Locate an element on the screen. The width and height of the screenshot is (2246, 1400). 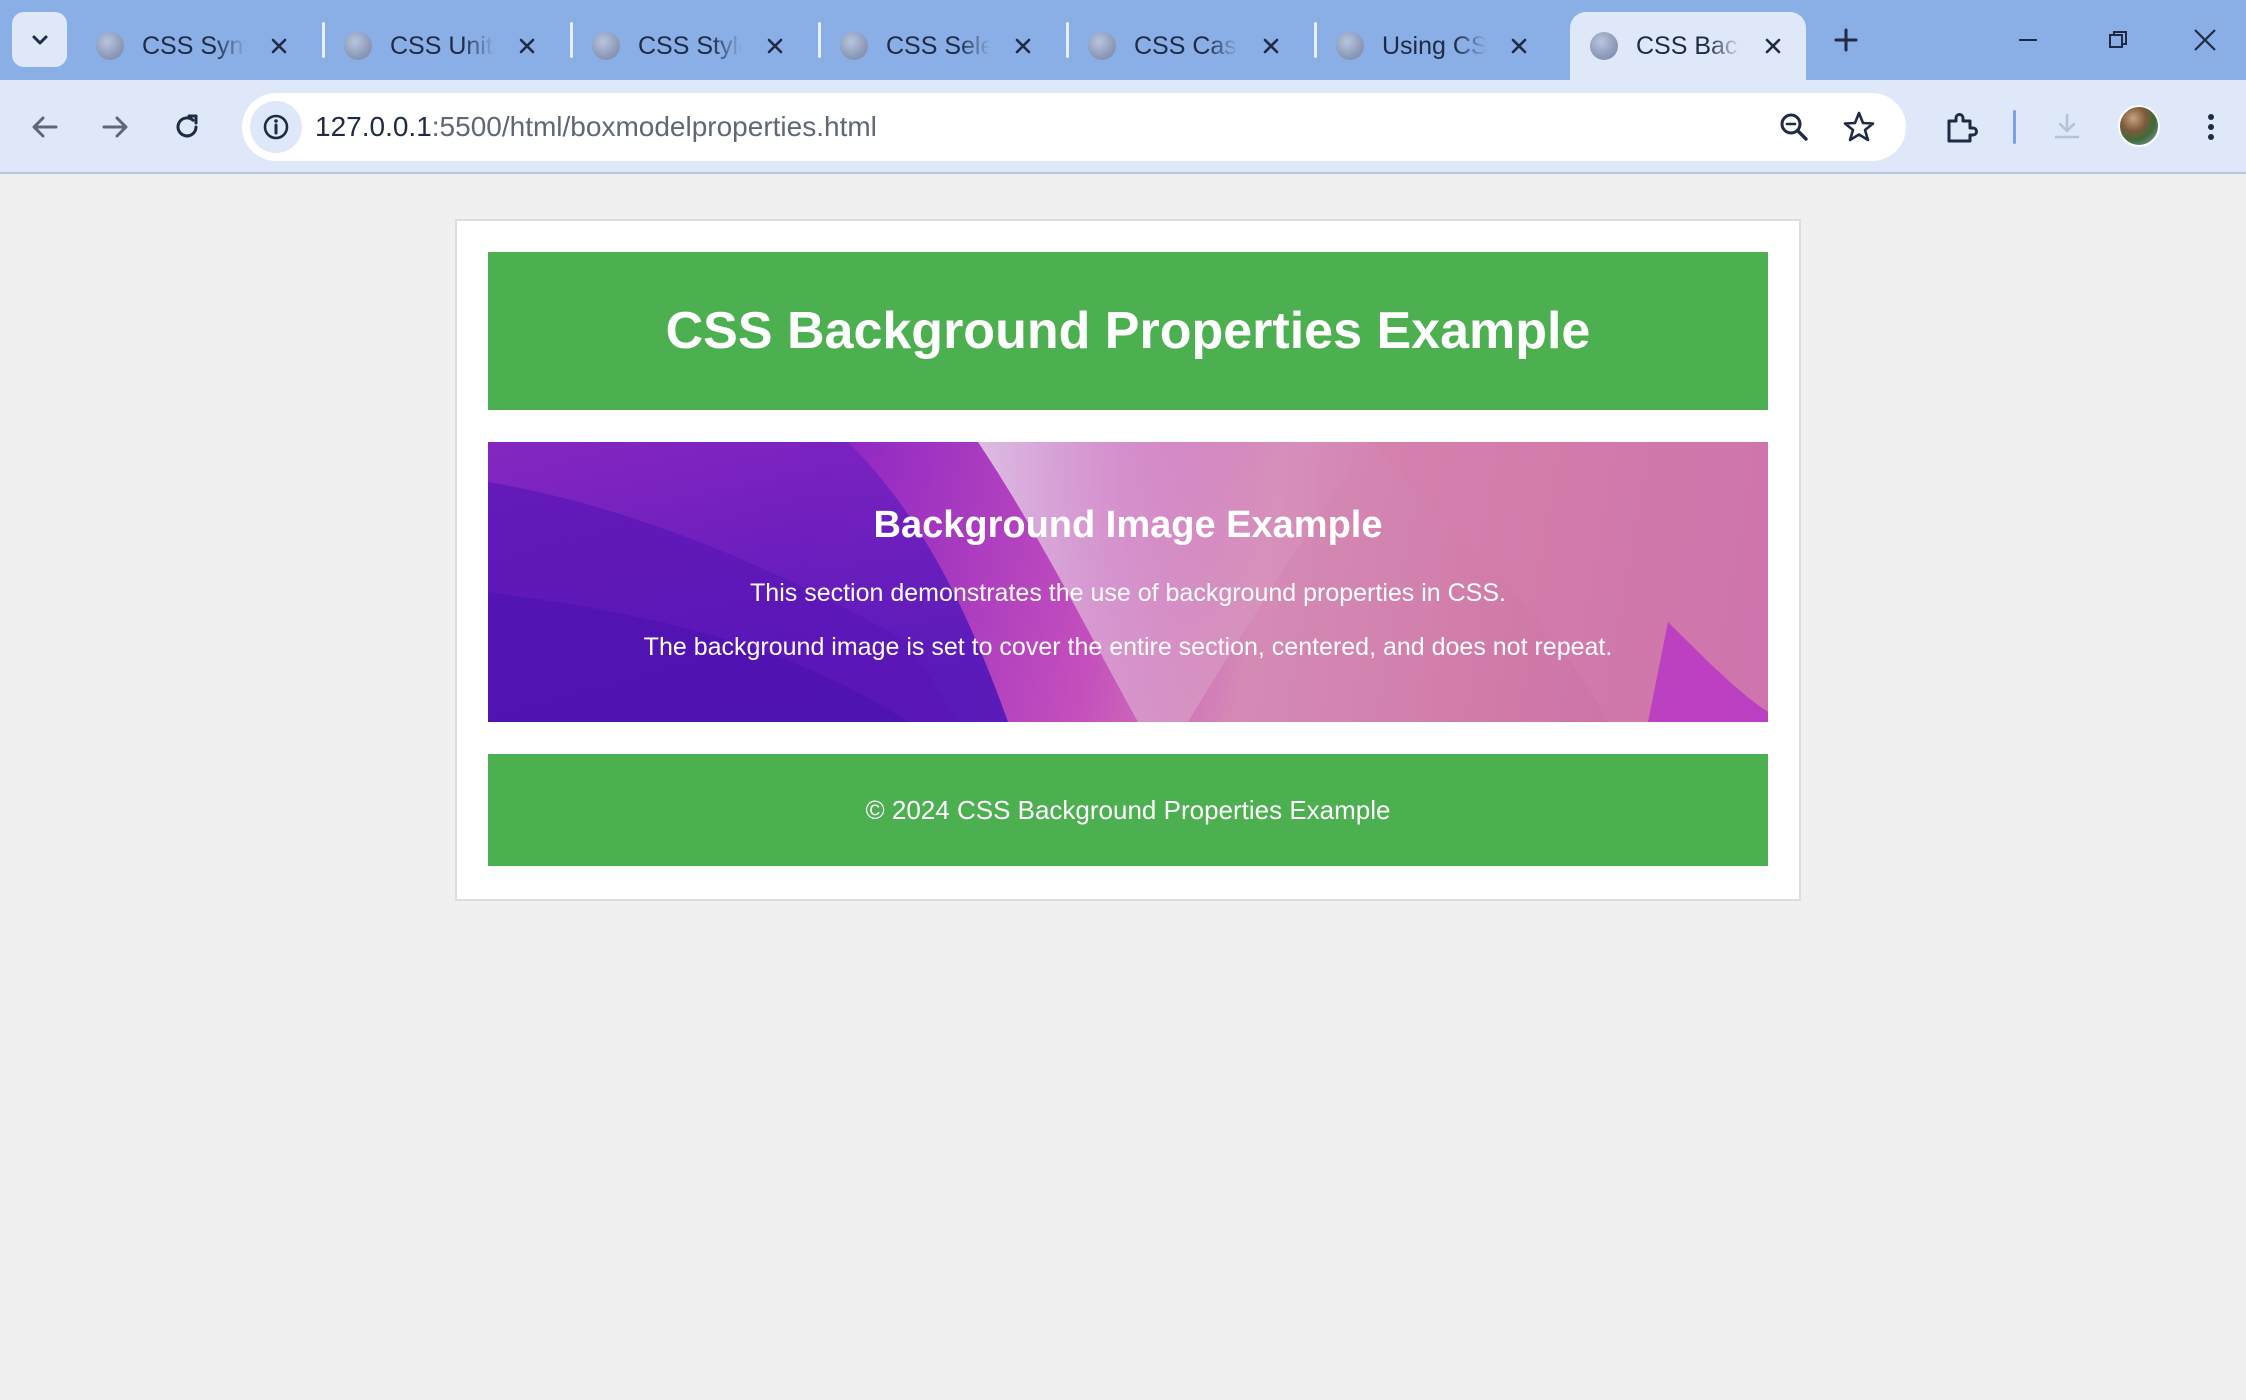
info-icon is located at coordinates (276, 127).